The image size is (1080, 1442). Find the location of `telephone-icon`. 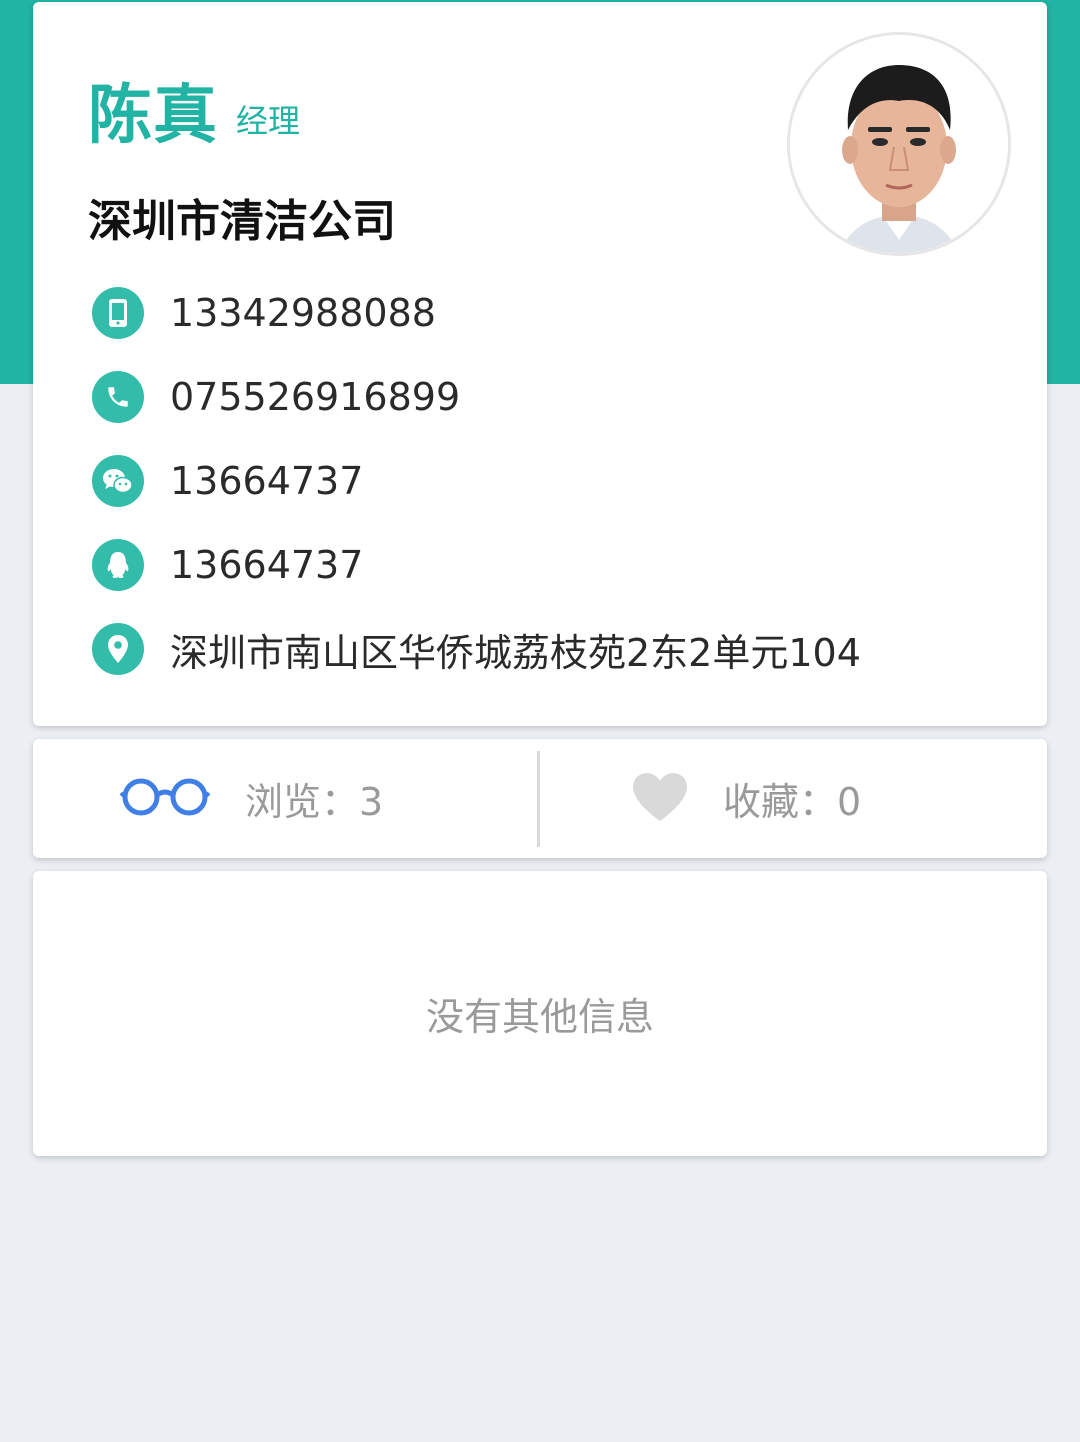

telephone-icon is located at coordinates (118, 397).